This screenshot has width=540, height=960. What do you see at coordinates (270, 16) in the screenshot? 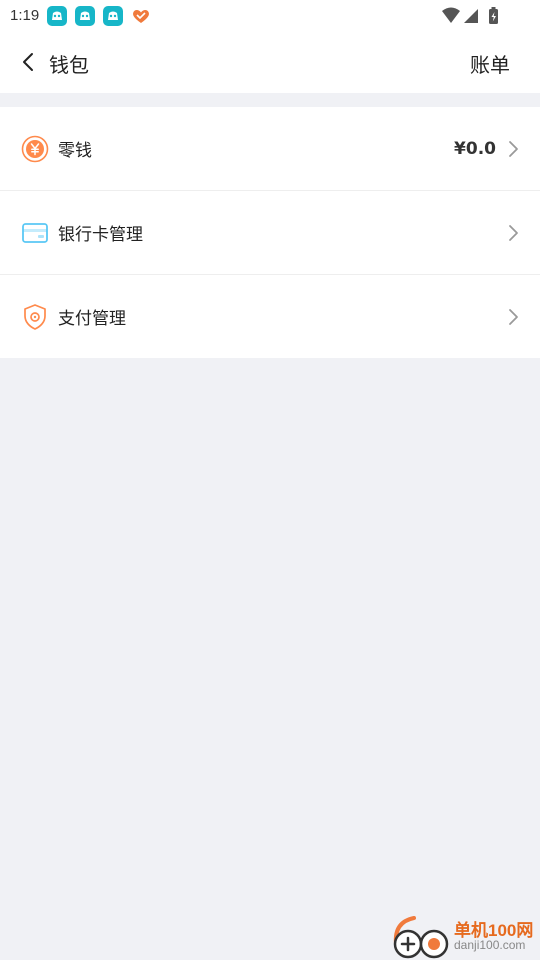
I see `status-bar: 1:19` at bounding box center [270, 16].